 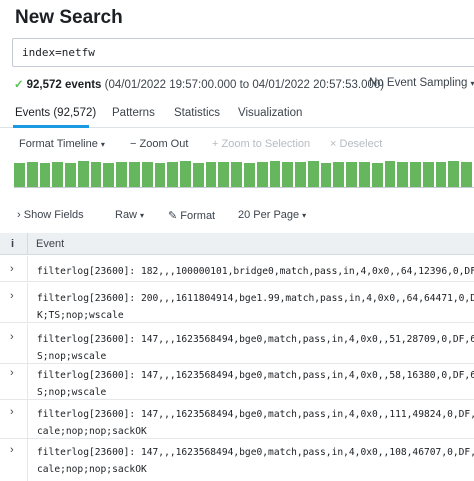 I want to click on zoom-out-button: − Zoom Out, so click(x=159, y=144).